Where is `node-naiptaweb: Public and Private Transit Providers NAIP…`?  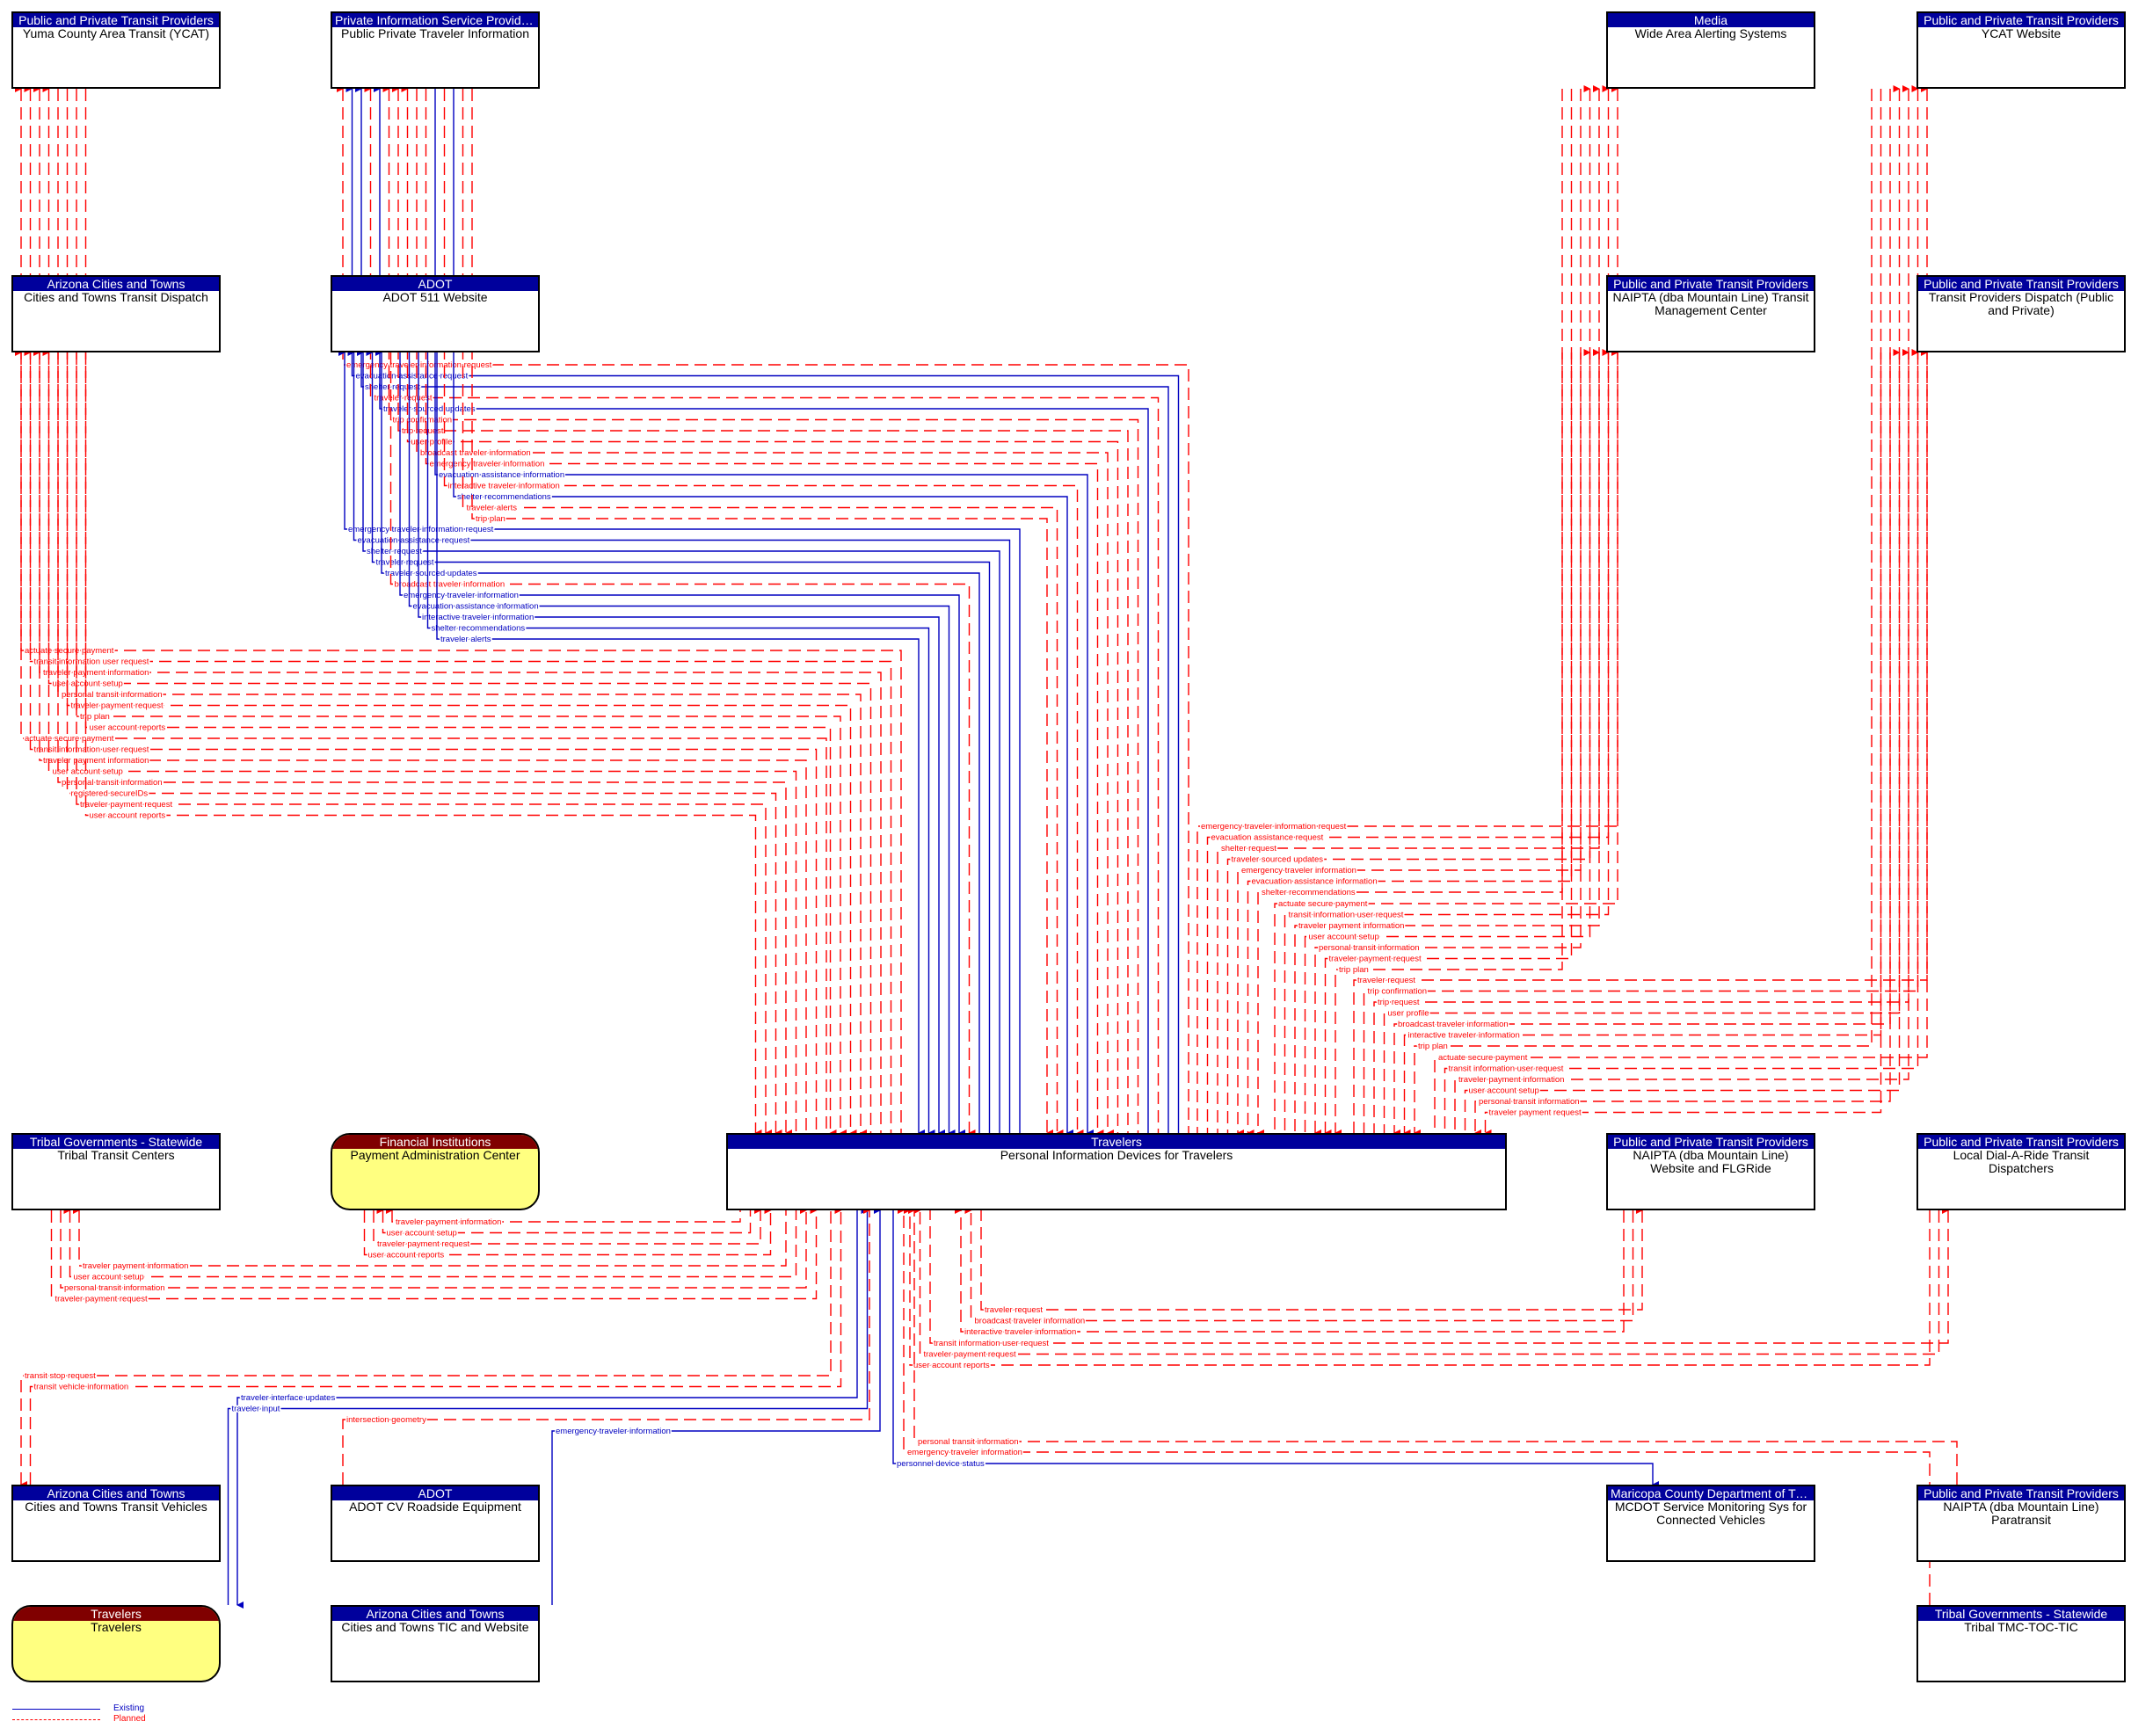 node-naiptaweb: Public and Private Transit Providers NAIP… is located at coordinates (1710, 1171).